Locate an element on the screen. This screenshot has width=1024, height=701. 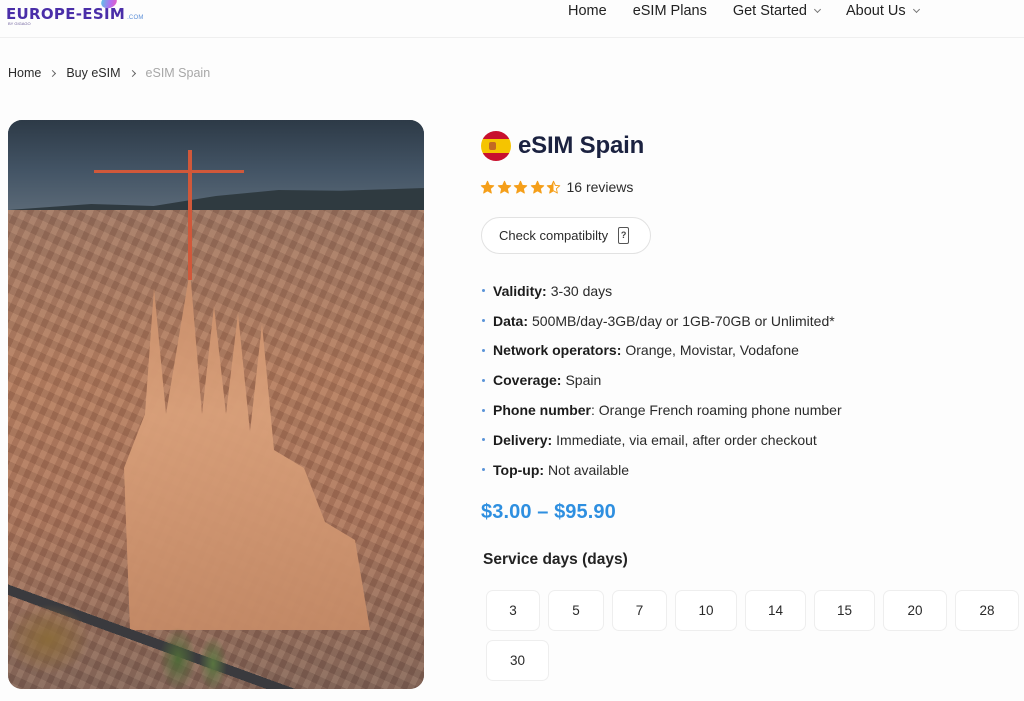
spec-value: 3-30 days is located at coordinates (581, 290).